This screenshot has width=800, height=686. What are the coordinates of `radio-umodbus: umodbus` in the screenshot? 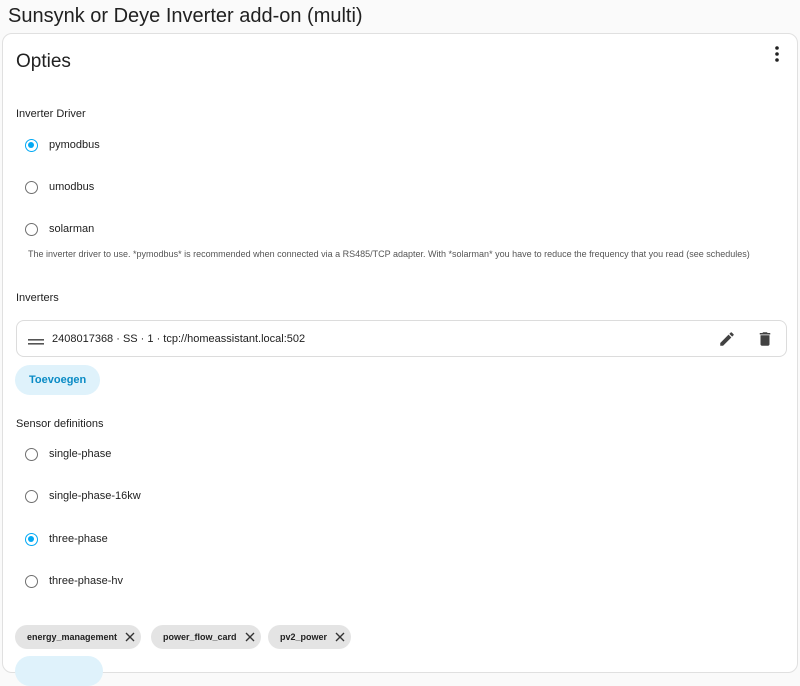 It's located at (59, 187).